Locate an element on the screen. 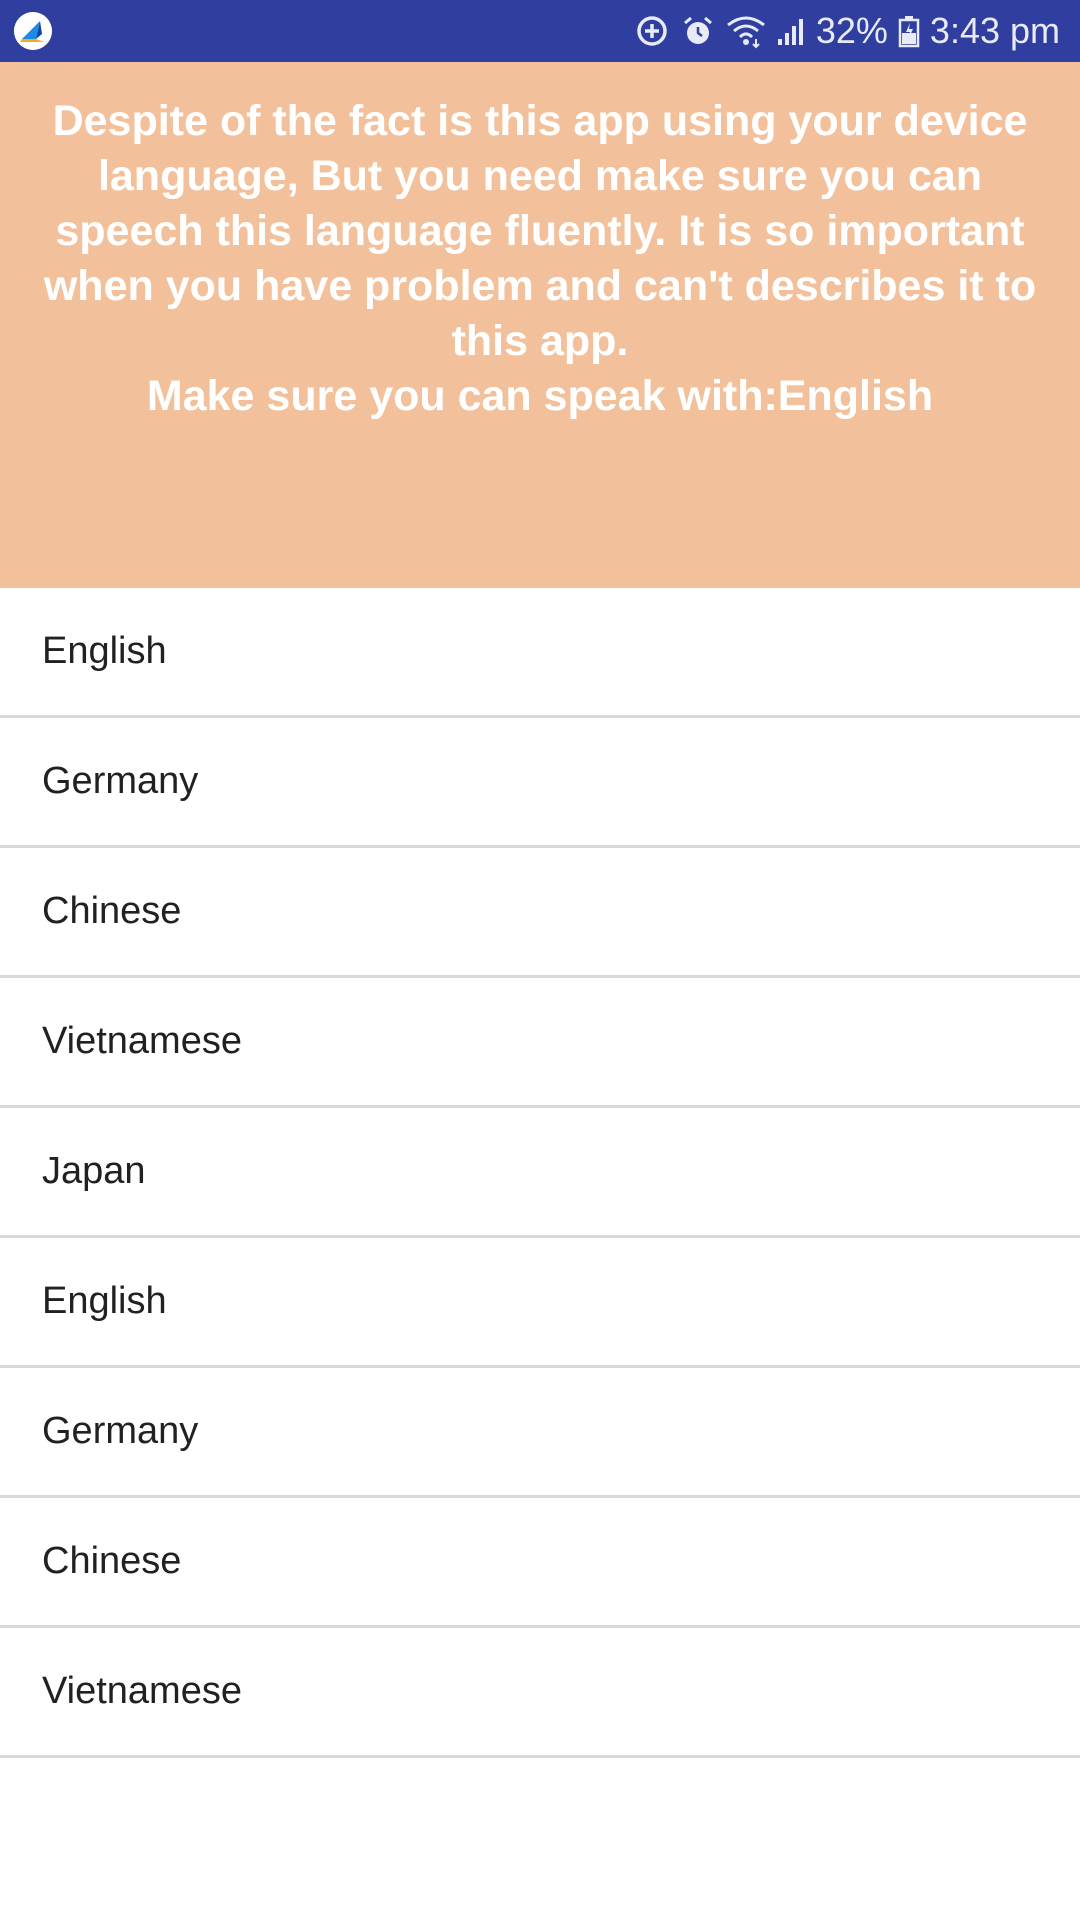  app-logo-icon is located at coordinates (33, 31).